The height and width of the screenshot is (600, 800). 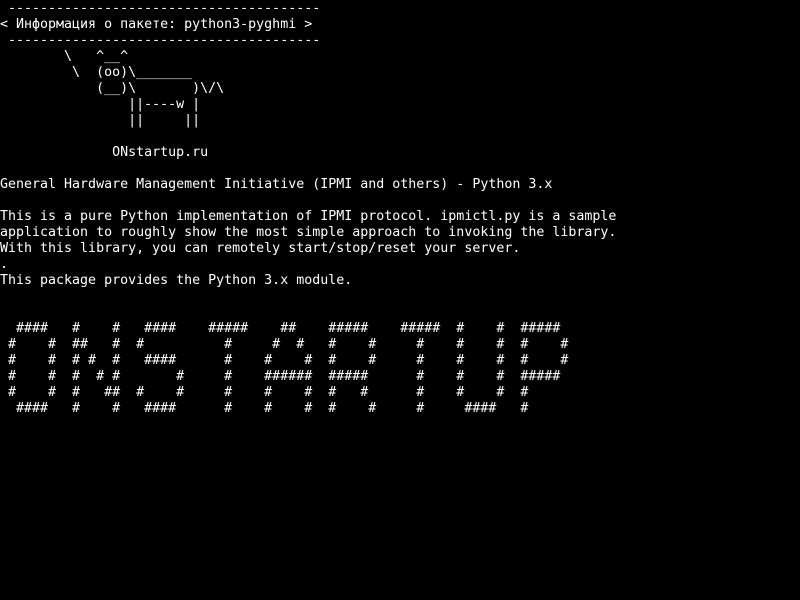 I want to click on cow-art-line: || ||, so click(x=100, y=120).